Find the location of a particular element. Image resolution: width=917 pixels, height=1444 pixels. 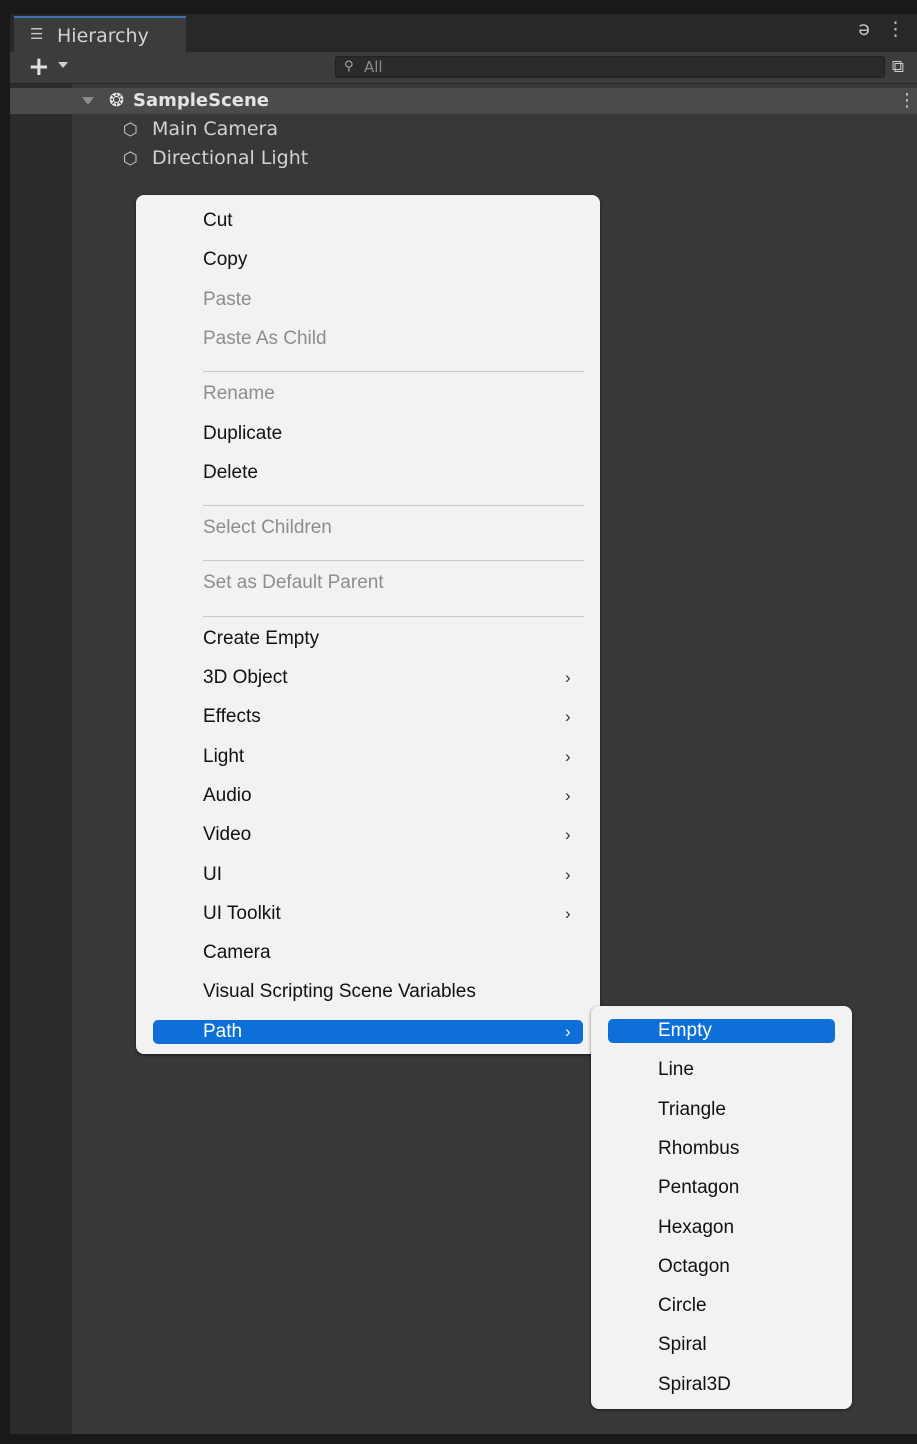

menu-item-camera: Camera is located at coordinates (393, 953).